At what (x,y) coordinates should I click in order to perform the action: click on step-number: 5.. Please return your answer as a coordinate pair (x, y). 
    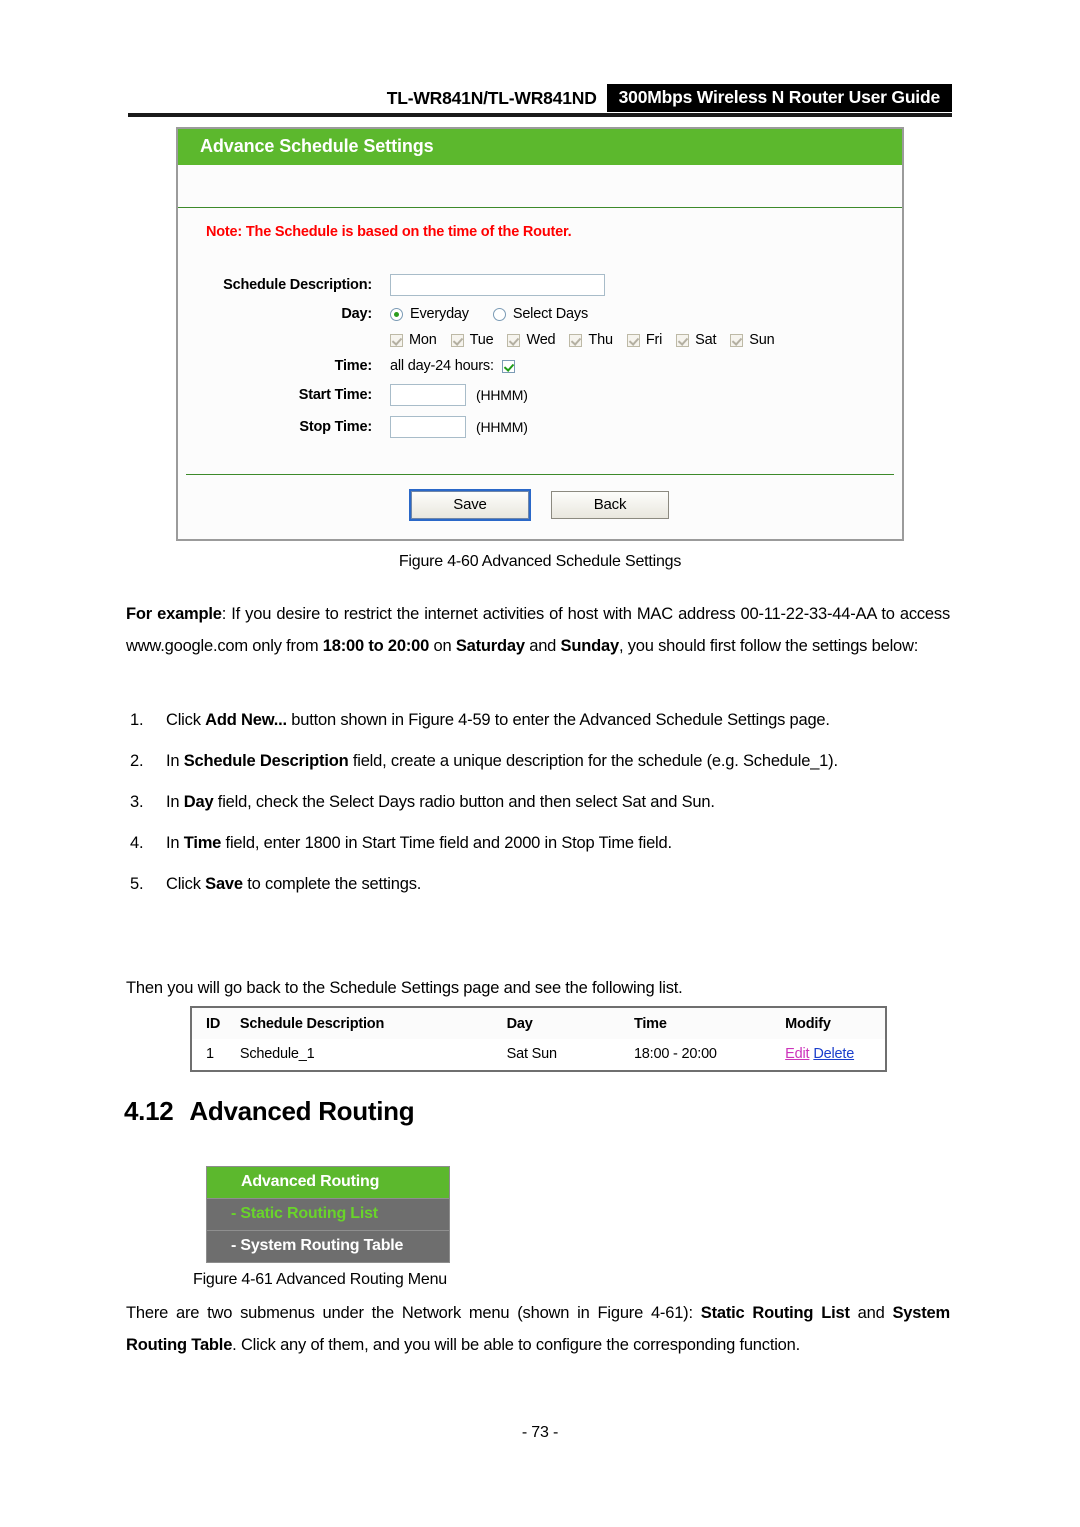
    Looking at the image, I should click on (137, 884).